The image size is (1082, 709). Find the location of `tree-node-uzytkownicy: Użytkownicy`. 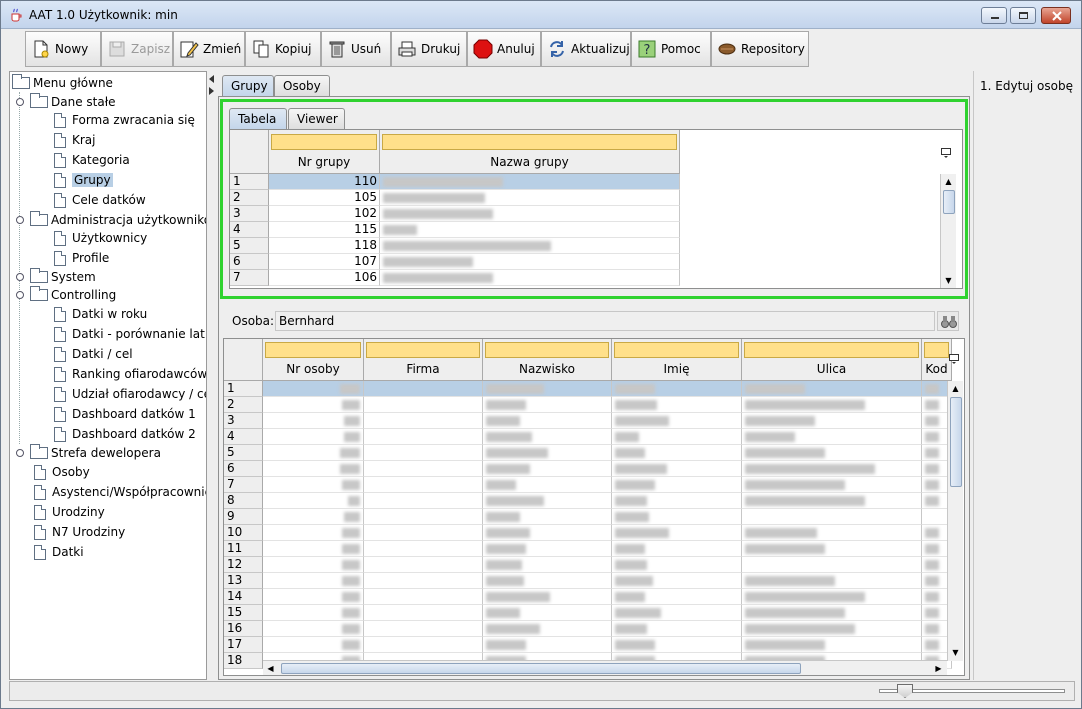

tree-node-uzytkownicy: Użytkownicy is located at coordinates (100, 238).